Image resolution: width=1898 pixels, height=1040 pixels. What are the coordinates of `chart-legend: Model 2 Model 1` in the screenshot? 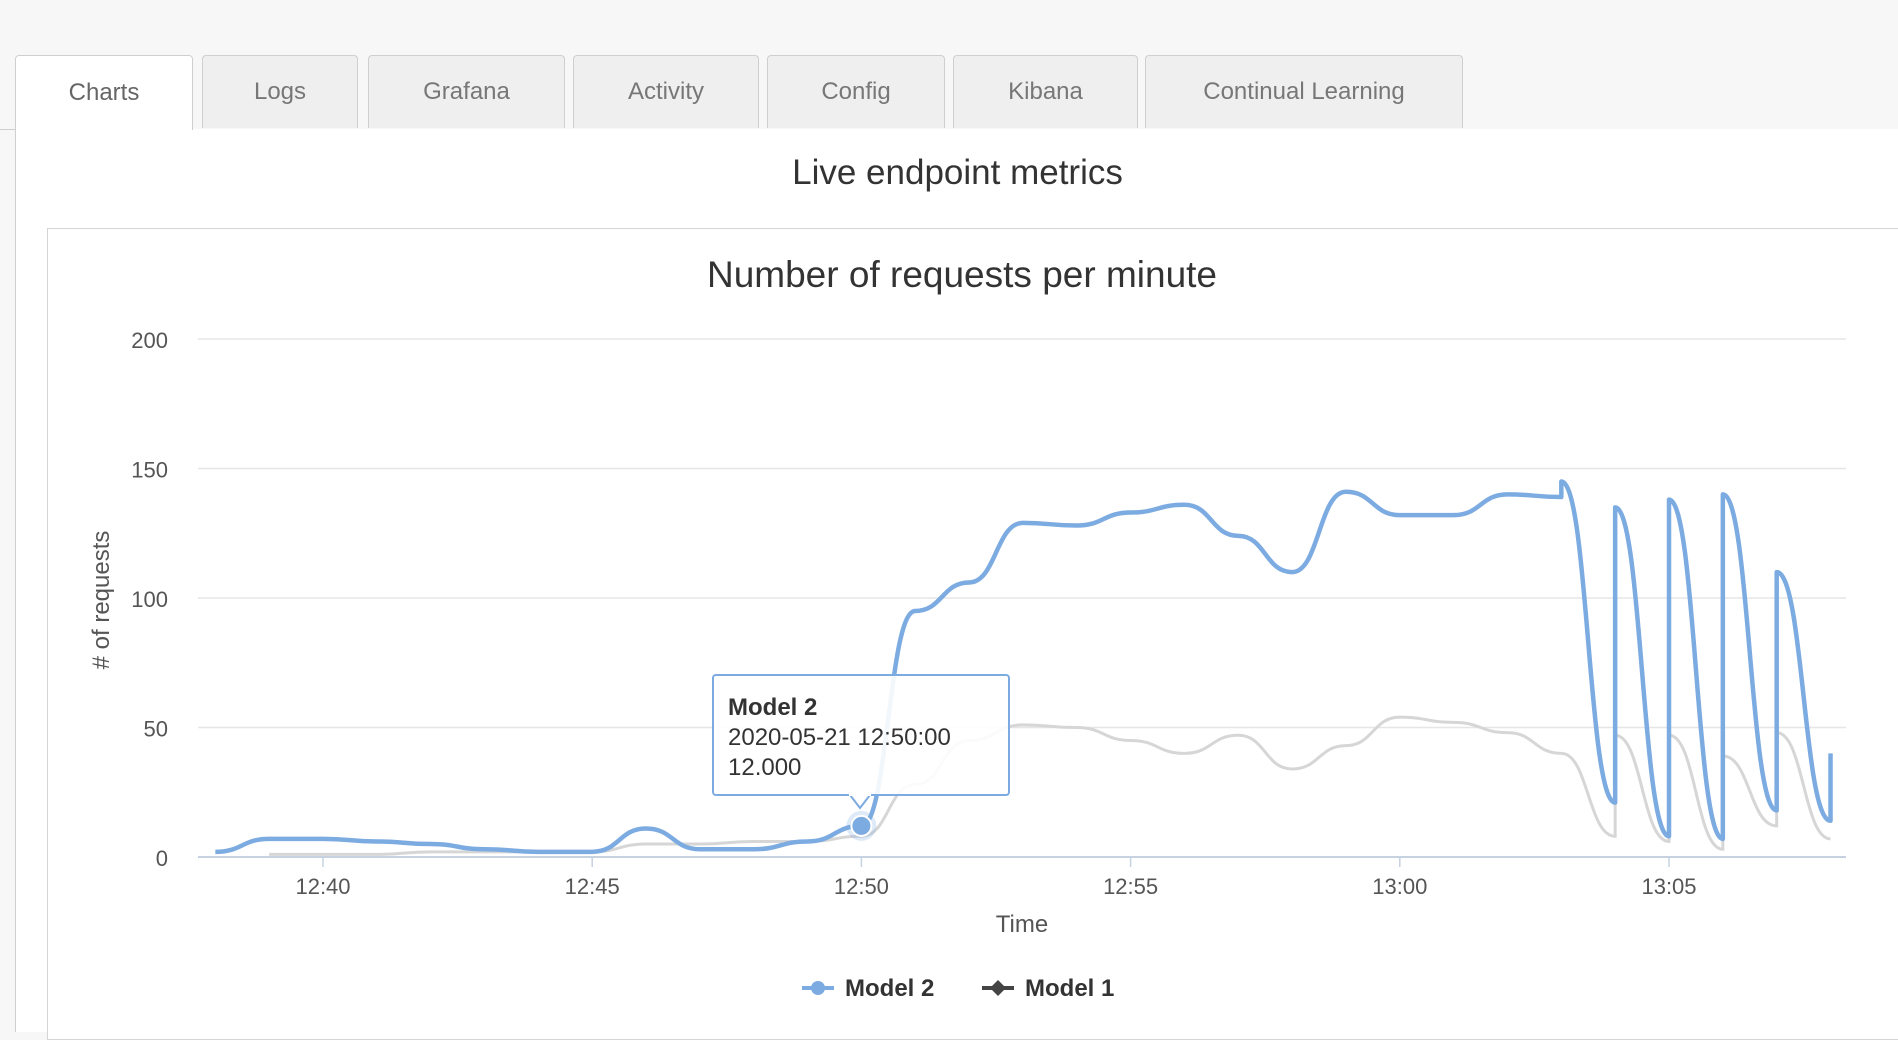 It's located at (958, 988).